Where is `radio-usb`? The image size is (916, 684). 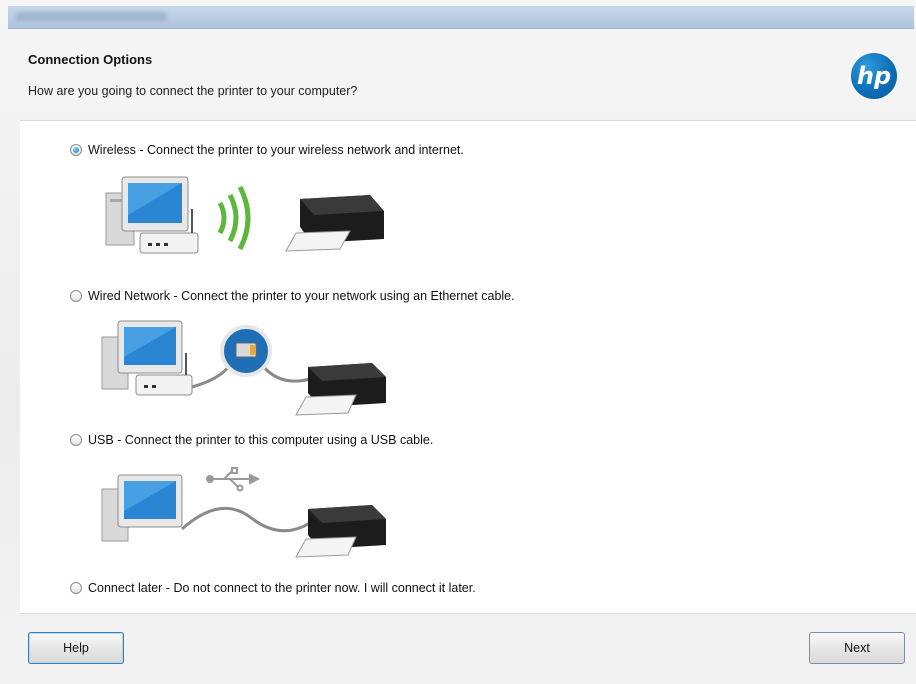
radio-usb is located at coordinates (76, 440).